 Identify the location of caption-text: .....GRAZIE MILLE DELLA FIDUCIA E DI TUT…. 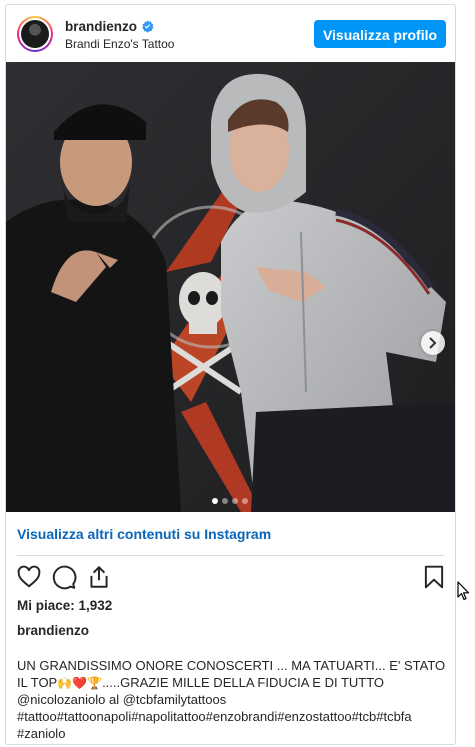
(243, 682).